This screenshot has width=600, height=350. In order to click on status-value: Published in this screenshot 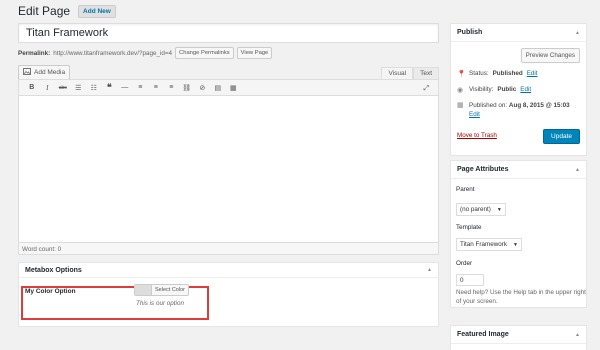, I will do `click(507, 73)`.